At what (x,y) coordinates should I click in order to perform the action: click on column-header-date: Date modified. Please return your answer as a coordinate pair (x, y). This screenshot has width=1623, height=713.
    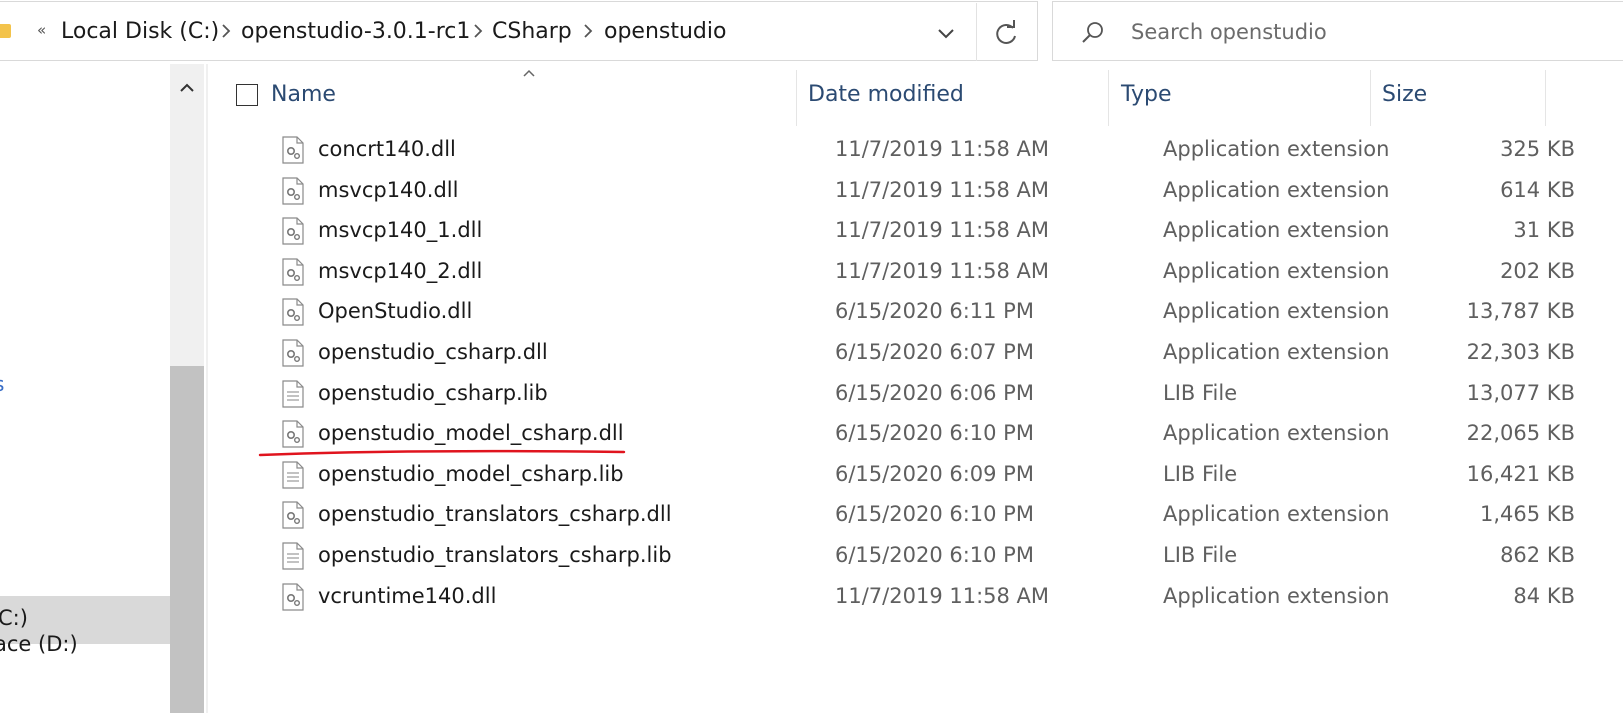
    Looking at the image, I should click on (886, 94).